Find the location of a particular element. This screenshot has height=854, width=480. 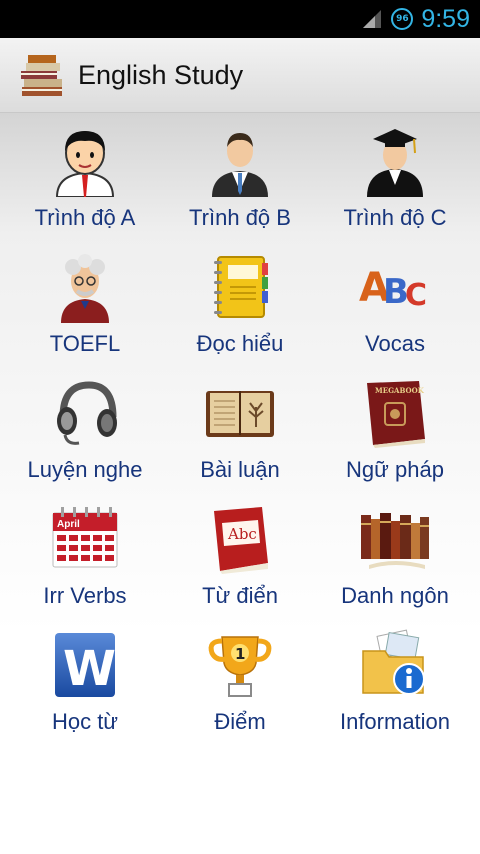

address-book-icon is located at coordinates (240, 287).